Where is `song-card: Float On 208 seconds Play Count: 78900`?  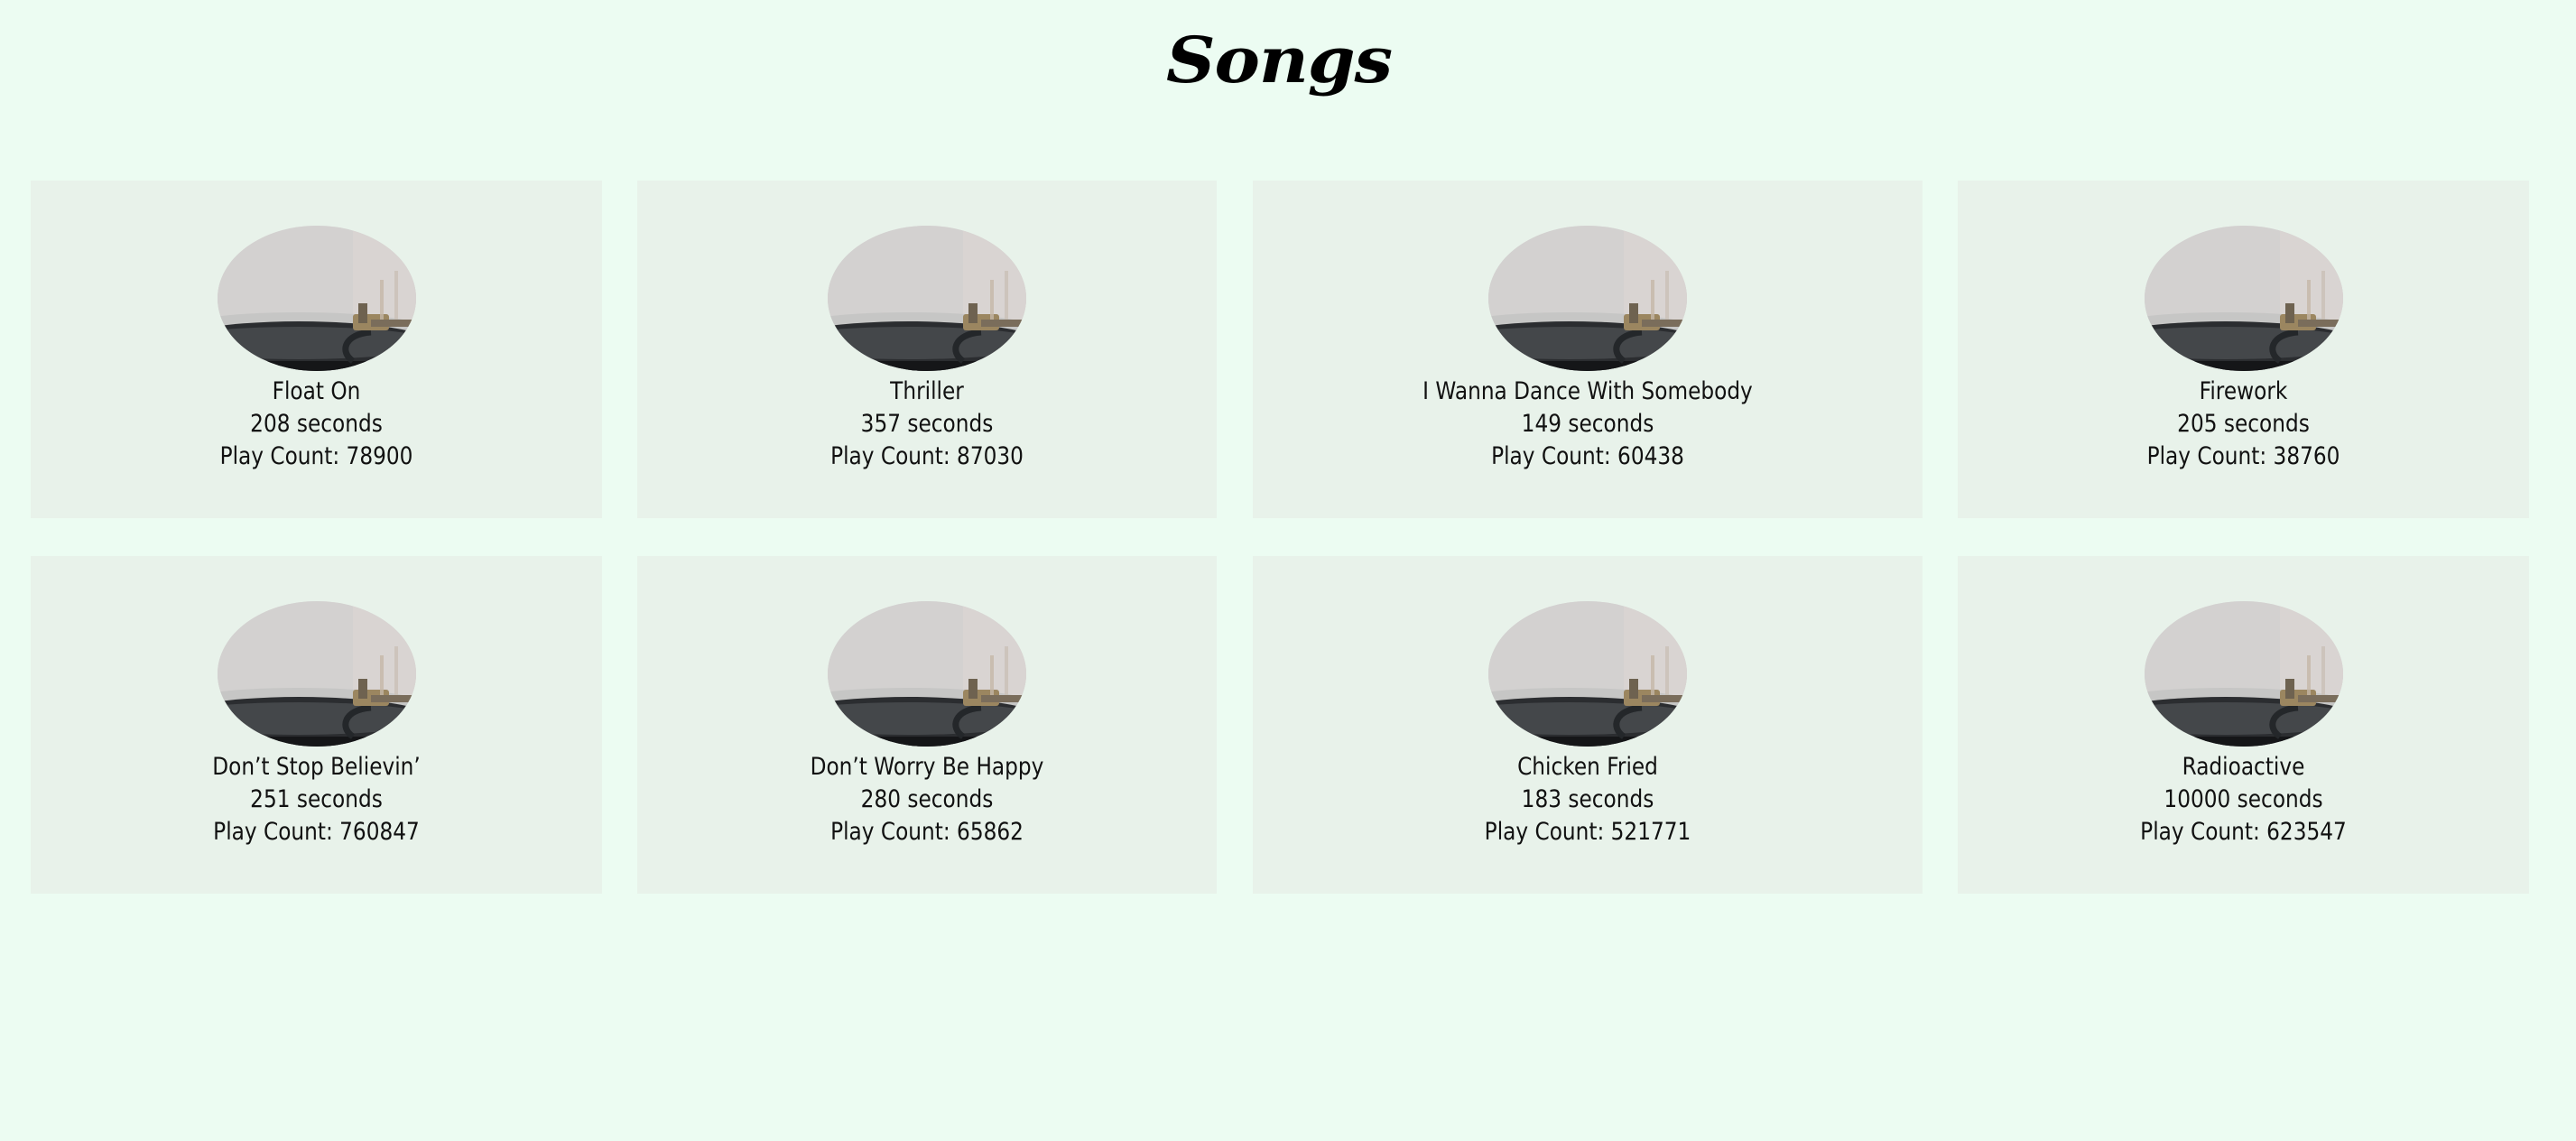
song-card: Float On 208 seconds Play Count: 78900 is located at coordinates (316, 349).